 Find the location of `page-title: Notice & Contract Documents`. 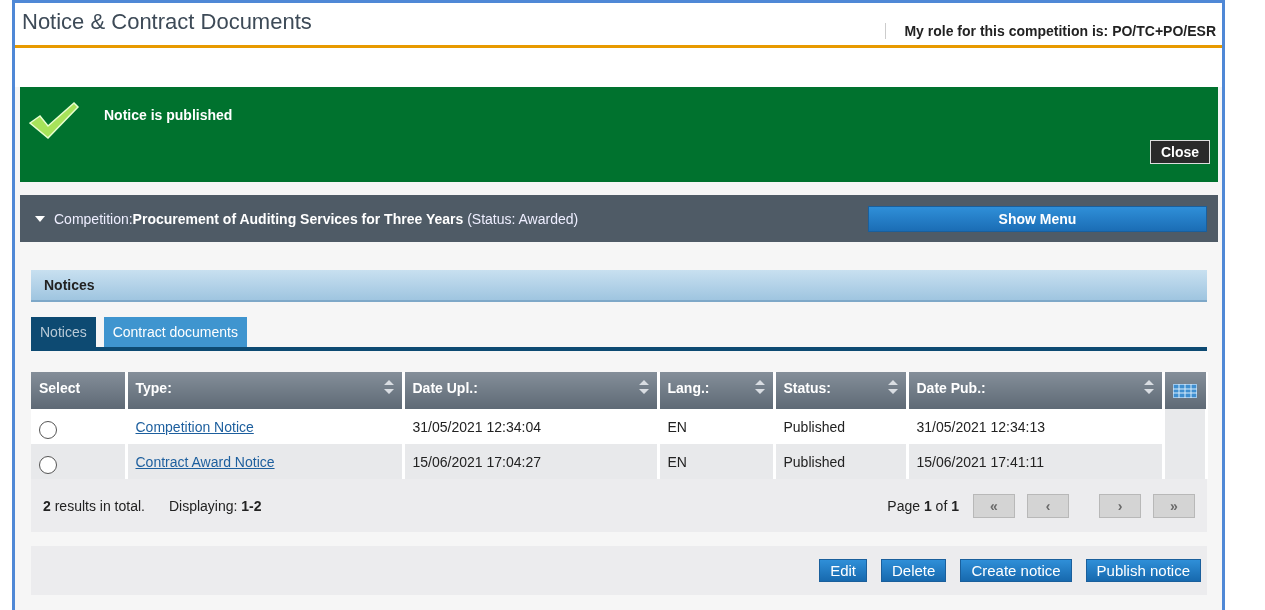

page-title: Notice & Contract Documents is located at coordinates (167, 22).